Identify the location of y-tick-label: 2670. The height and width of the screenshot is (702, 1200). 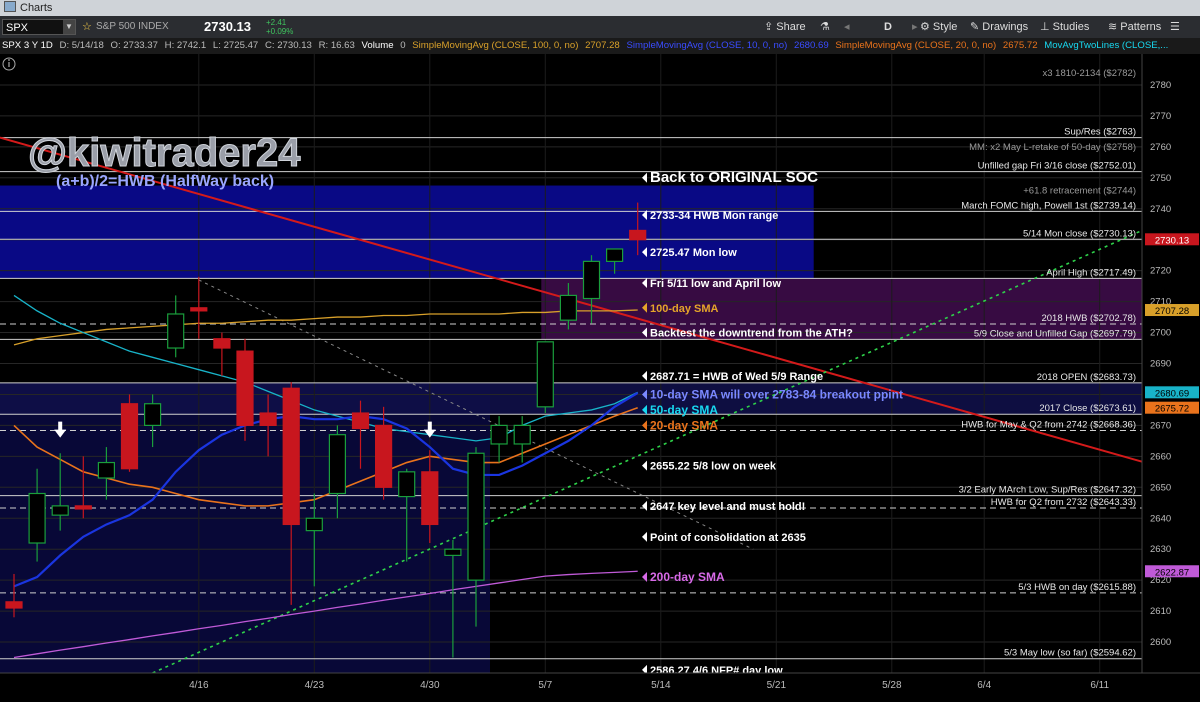
(1160, 425).